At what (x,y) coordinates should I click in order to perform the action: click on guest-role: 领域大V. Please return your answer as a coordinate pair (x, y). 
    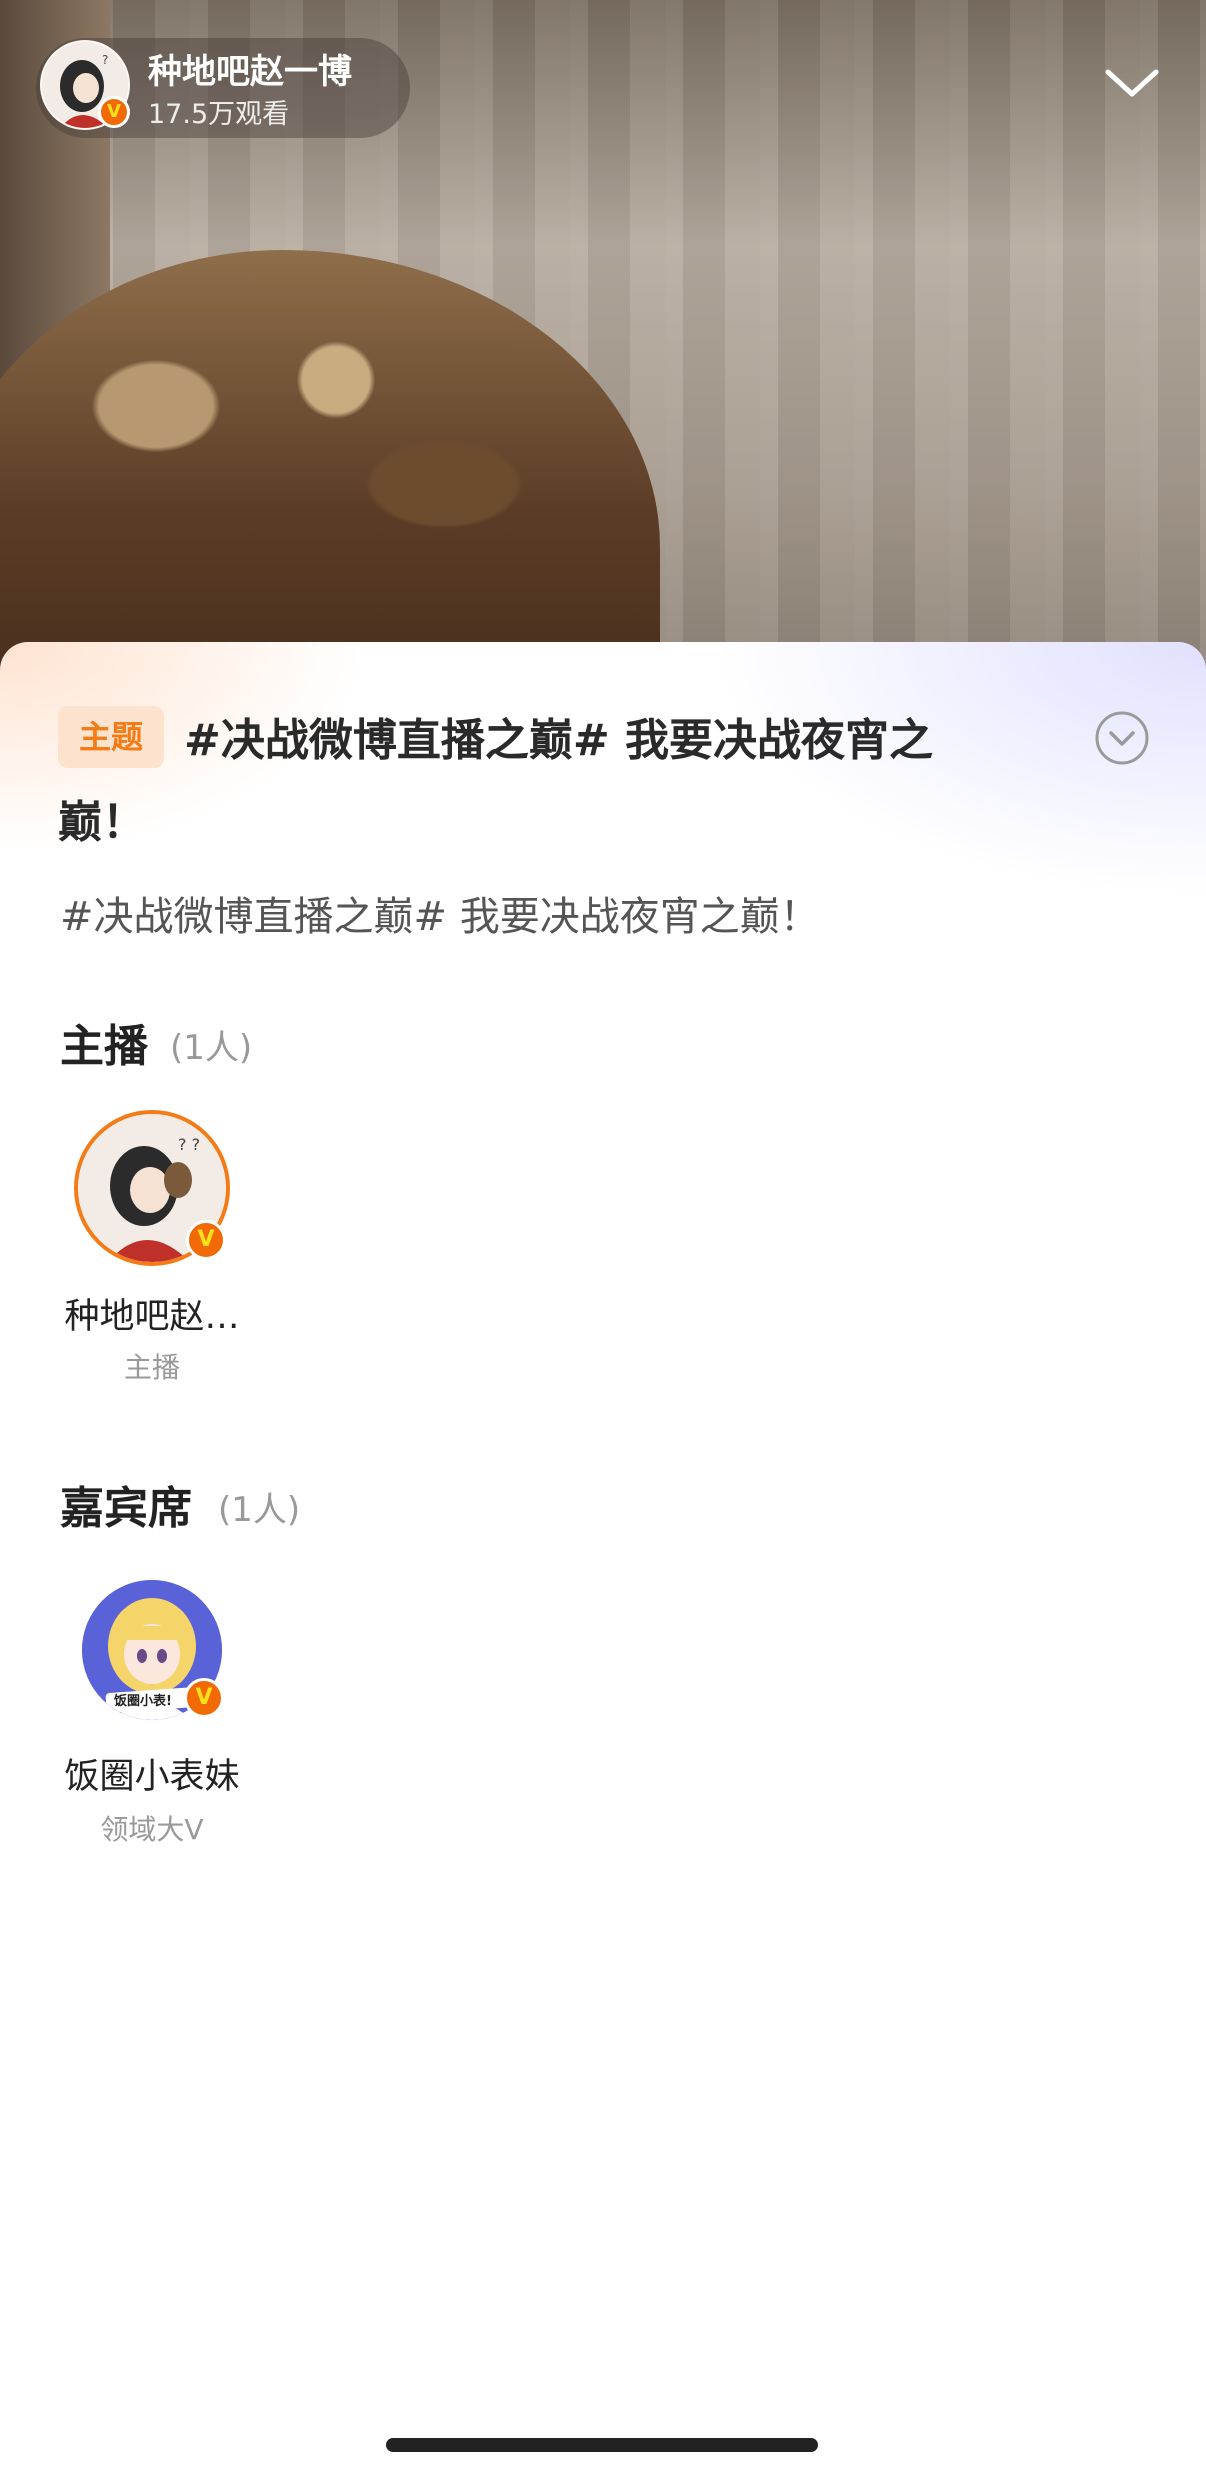
    Looking at the image, I should click on (152, 1829).